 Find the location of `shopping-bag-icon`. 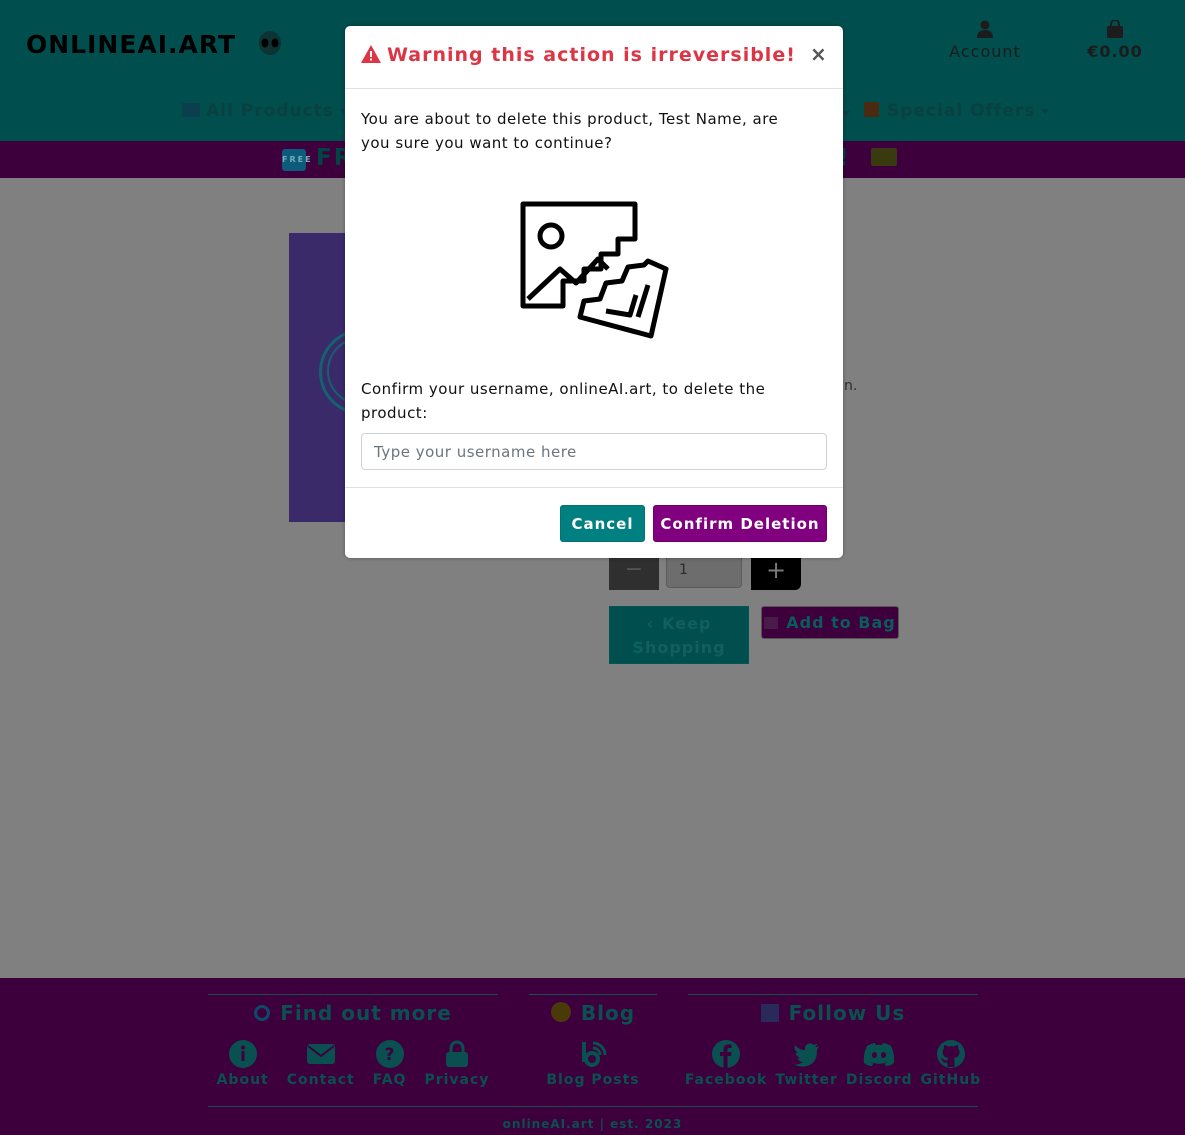

shopping-bag-icon is located at coordinates (1115, 29).